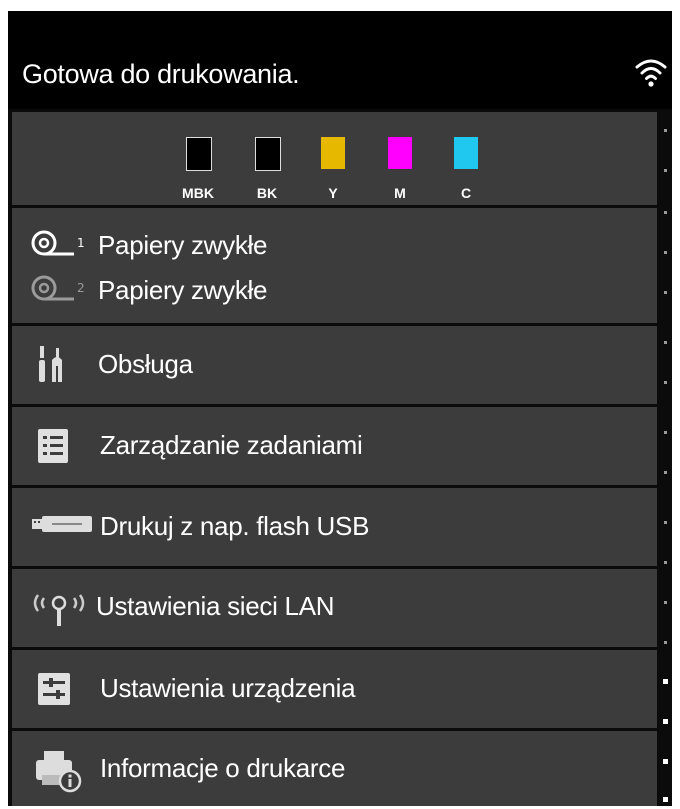 The image size is (680, 809). What do you see at coordinates (666, 457) in the screenshot?
I see `scrollbar` at bounding box center [666, 457].